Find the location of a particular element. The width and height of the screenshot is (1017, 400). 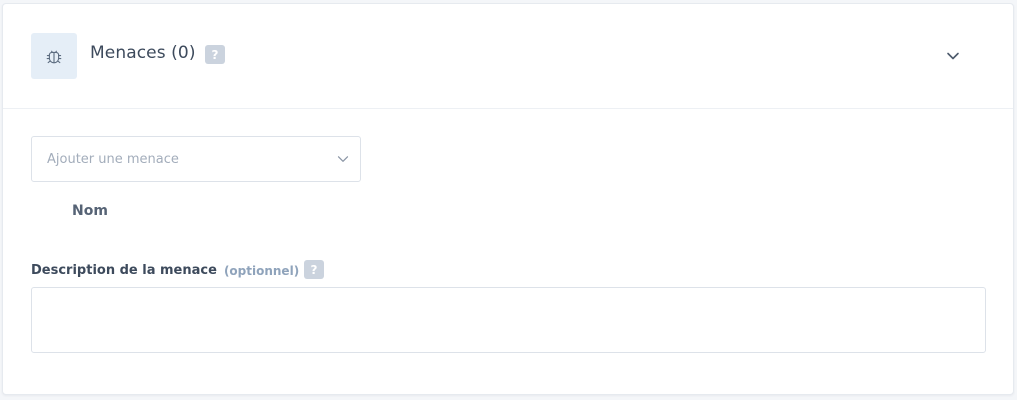

description-label: Description de la menace (optionnel) is located at coordinates (165, 271).